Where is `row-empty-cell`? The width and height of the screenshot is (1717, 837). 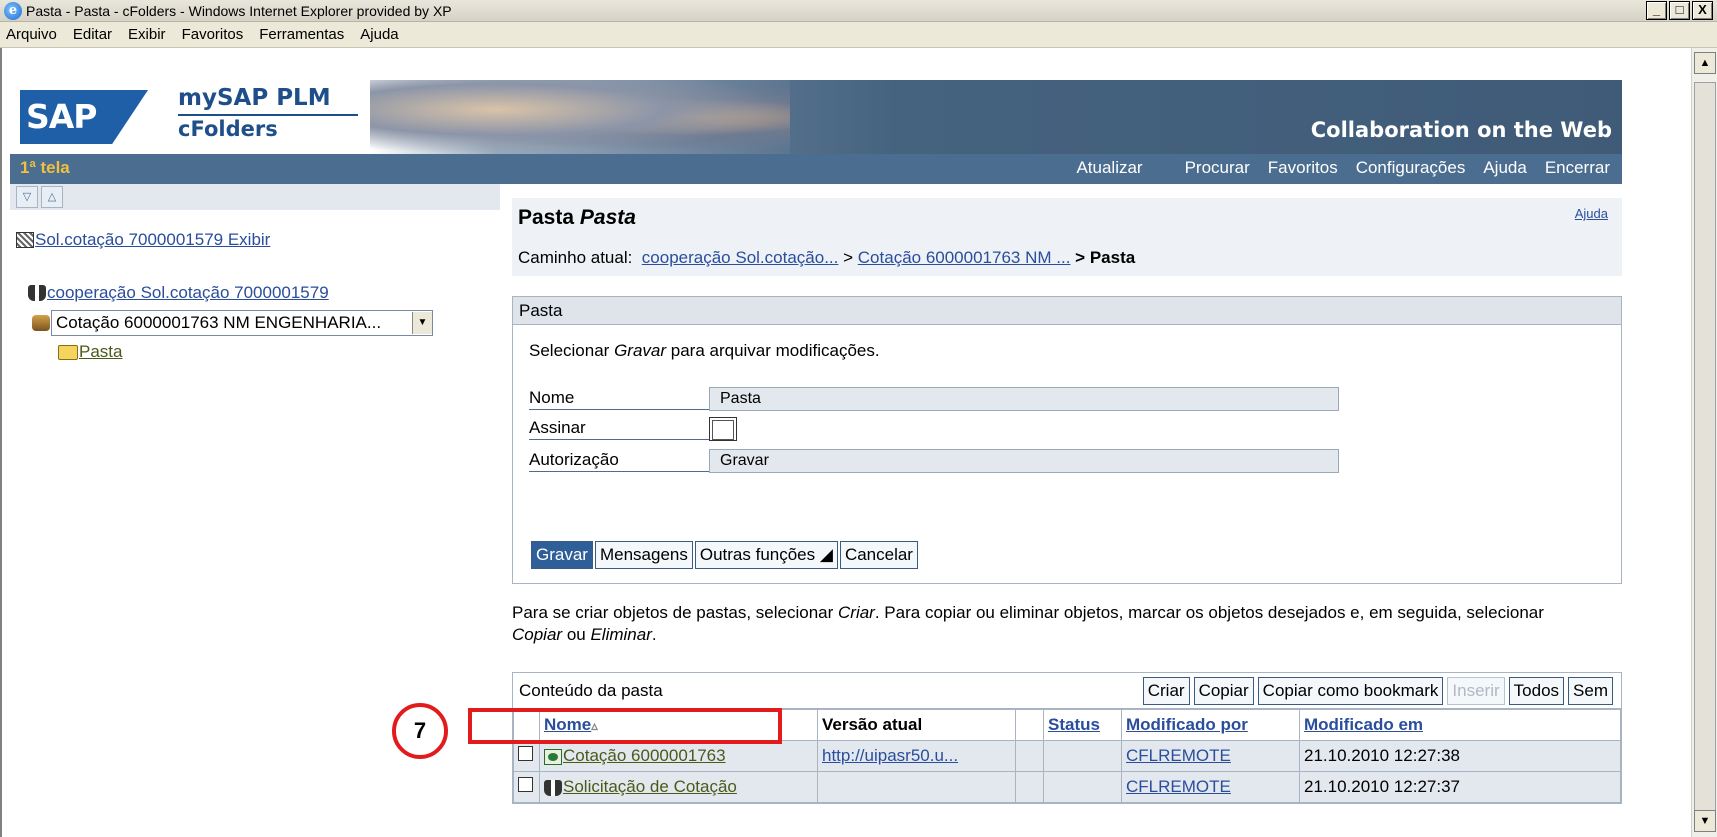
row-empty-cell is located at coordinates (1029, 756).